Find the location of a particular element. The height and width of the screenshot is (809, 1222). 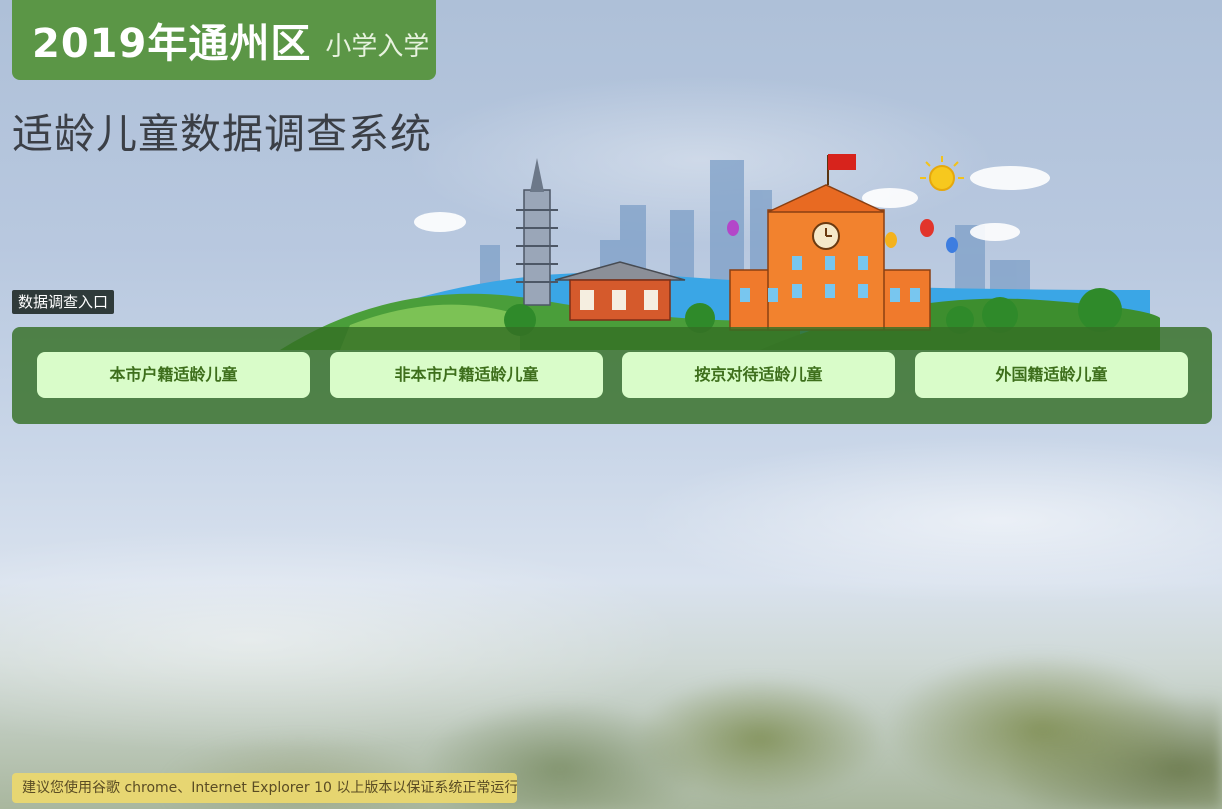

page-title: 2019年通州区 is located at coordinates (172, 44).